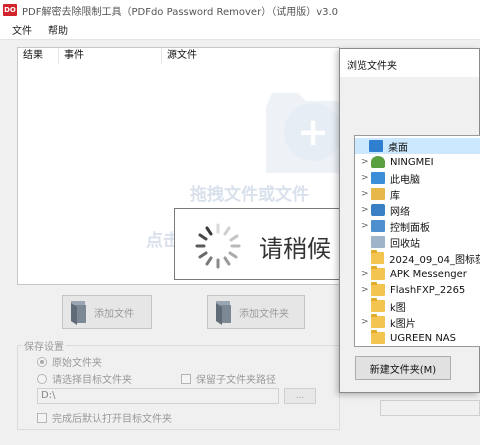  What do you see at coordinates (420, 322) in the screenshot?
I see `tree-item: > k图片` at bounding box center [420, 322].